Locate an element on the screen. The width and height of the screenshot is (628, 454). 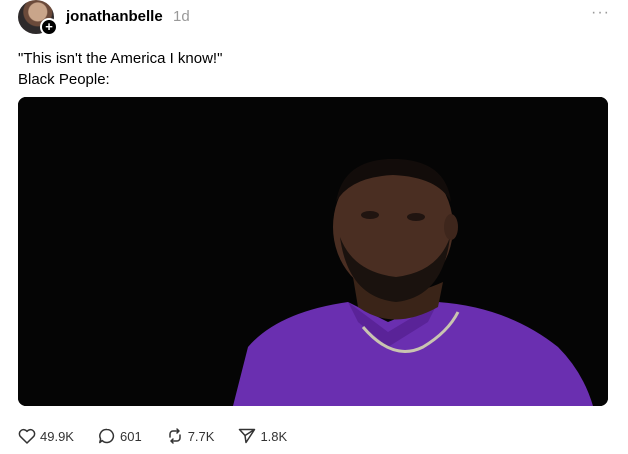
repost-button: 7.7K is located at coordinates (190, 436).